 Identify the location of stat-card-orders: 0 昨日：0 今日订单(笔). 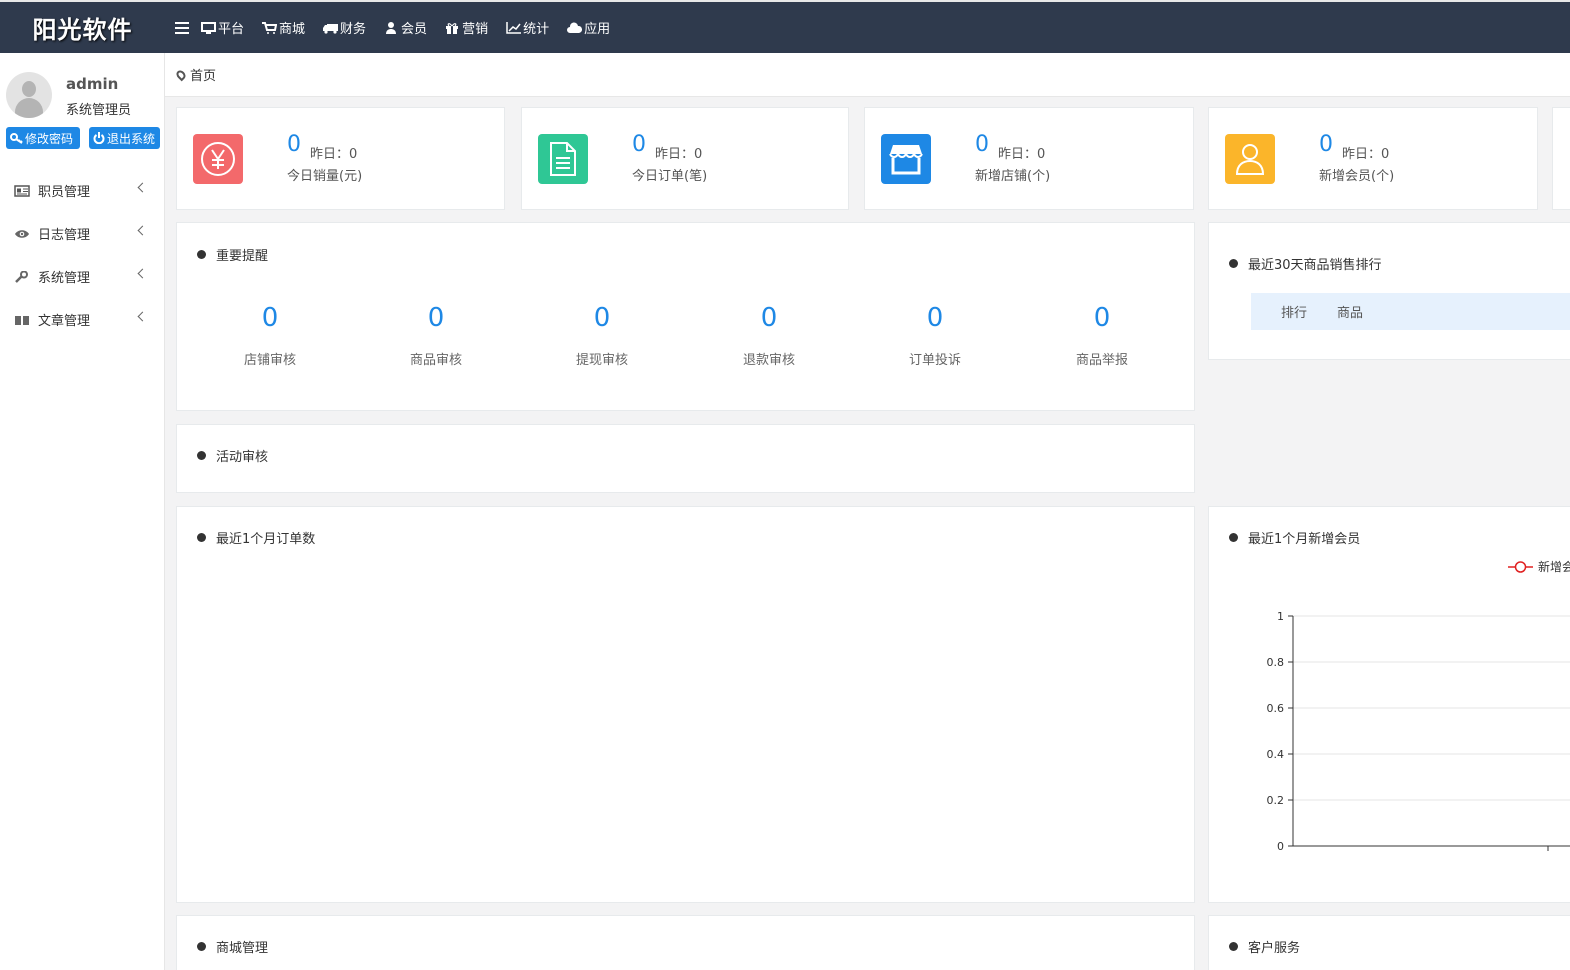
(685, 158).